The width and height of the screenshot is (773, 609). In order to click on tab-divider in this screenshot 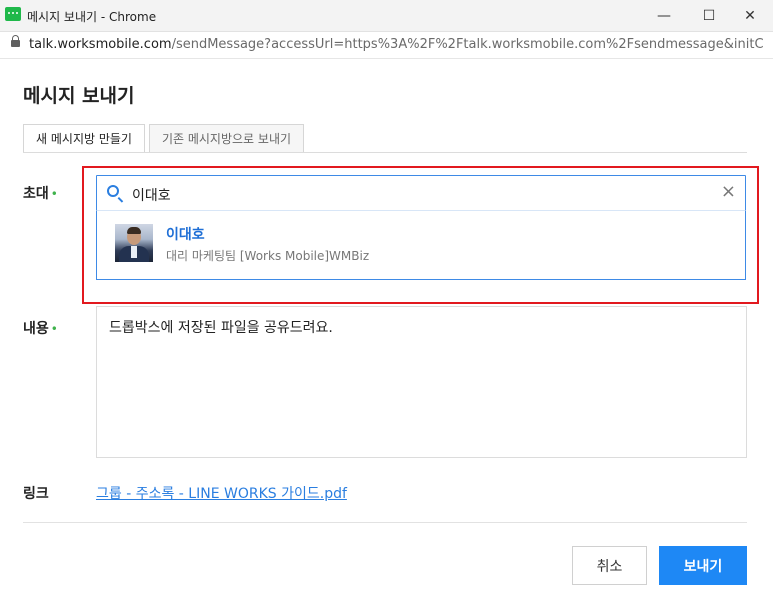, I will do `click(385, 152)`.